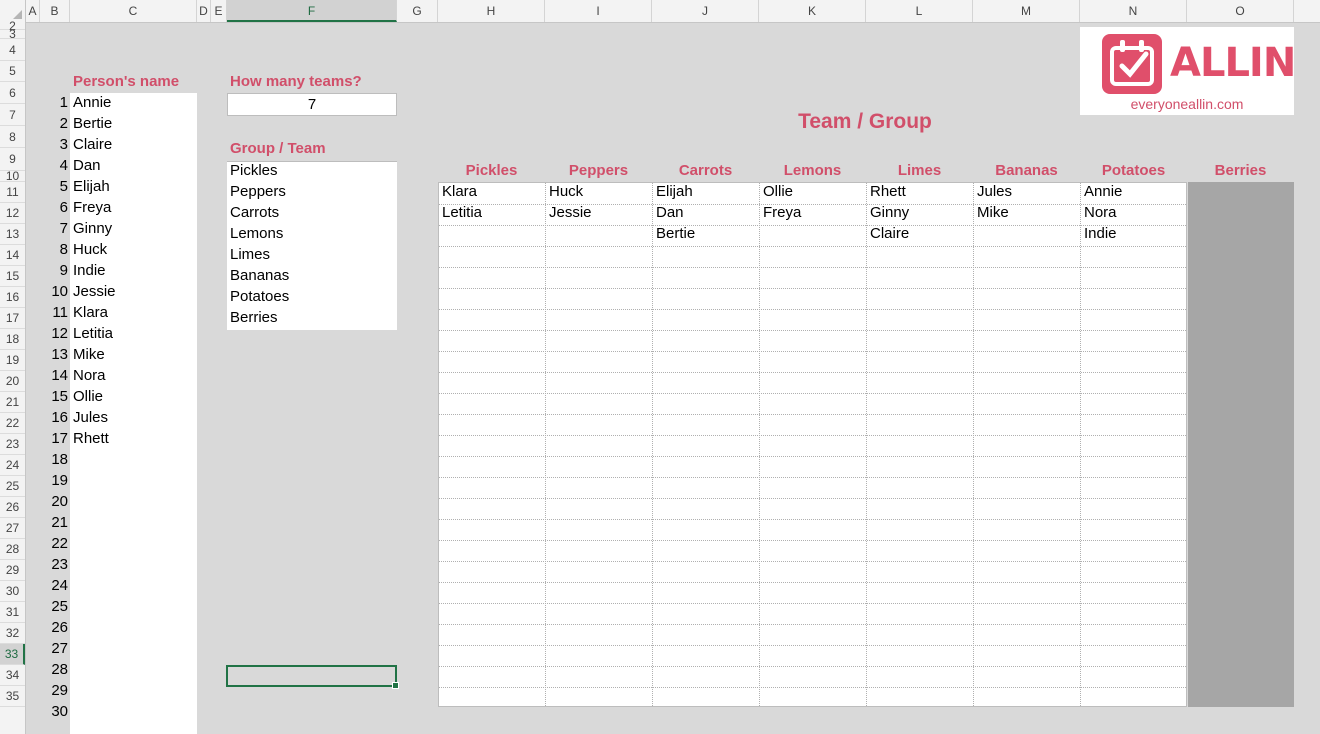 Image resolution: width=1320 pixels, height=734 pixels. What do you see at coordinates (12, 507) in the screenshot?
I see `row-header-26: 26` at bounding box center [12, 507].